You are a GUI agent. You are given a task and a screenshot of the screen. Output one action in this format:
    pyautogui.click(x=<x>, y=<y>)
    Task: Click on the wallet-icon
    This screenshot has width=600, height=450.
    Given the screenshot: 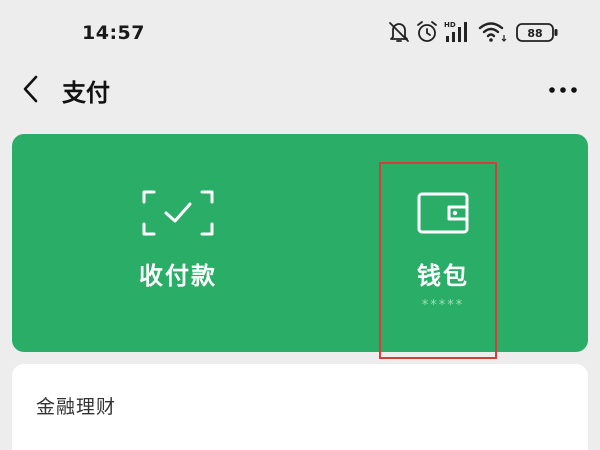 What is the action you would take?
    pyautogui.click(x=443, y=213)
    